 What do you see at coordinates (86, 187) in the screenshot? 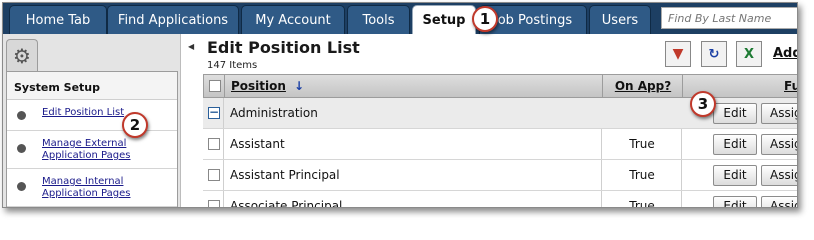
I see `sidebar-item-label: Manage Internal Application Pages` at bounding box center [86, 187].